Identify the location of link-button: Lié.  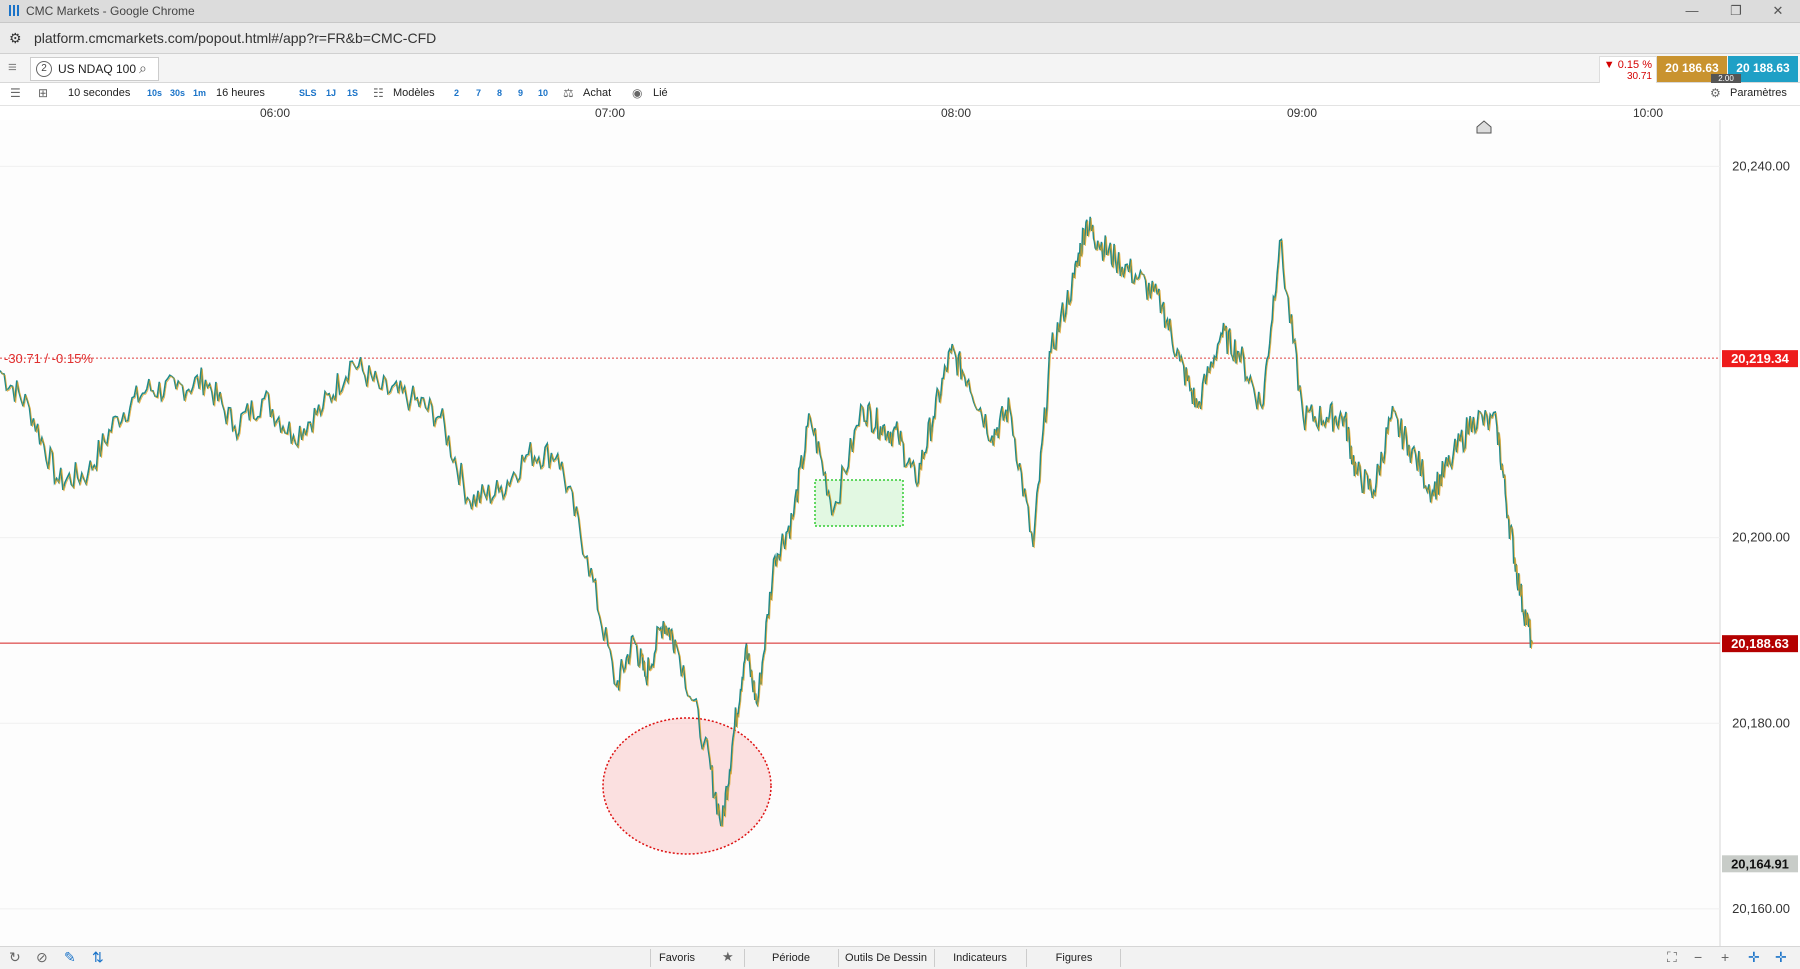
(660, 93).